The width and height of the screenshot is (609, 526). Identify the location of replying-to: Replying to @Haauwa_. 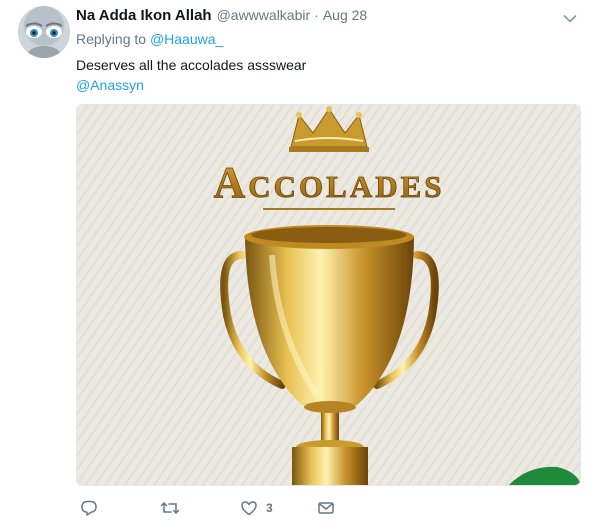
(149, 39).